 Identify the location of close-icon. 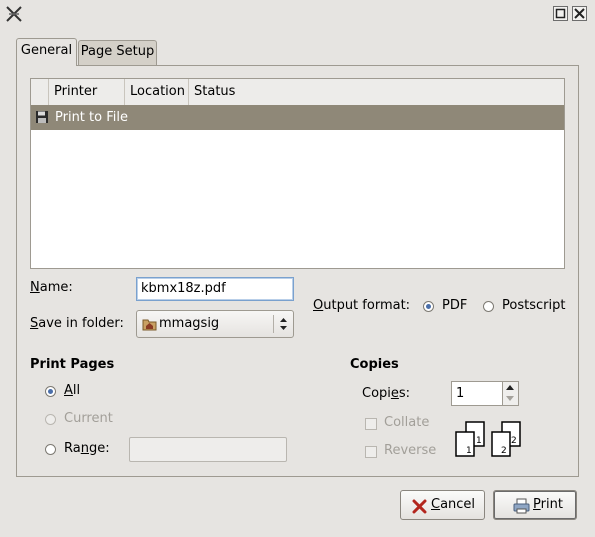
(579, 13).